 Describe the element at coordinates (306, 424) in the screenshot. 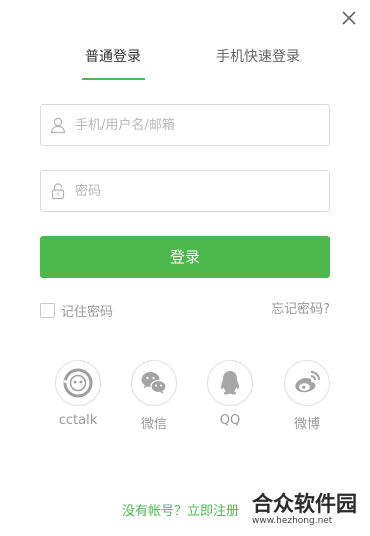

I see `social-label-weibo: 微博` at that location.